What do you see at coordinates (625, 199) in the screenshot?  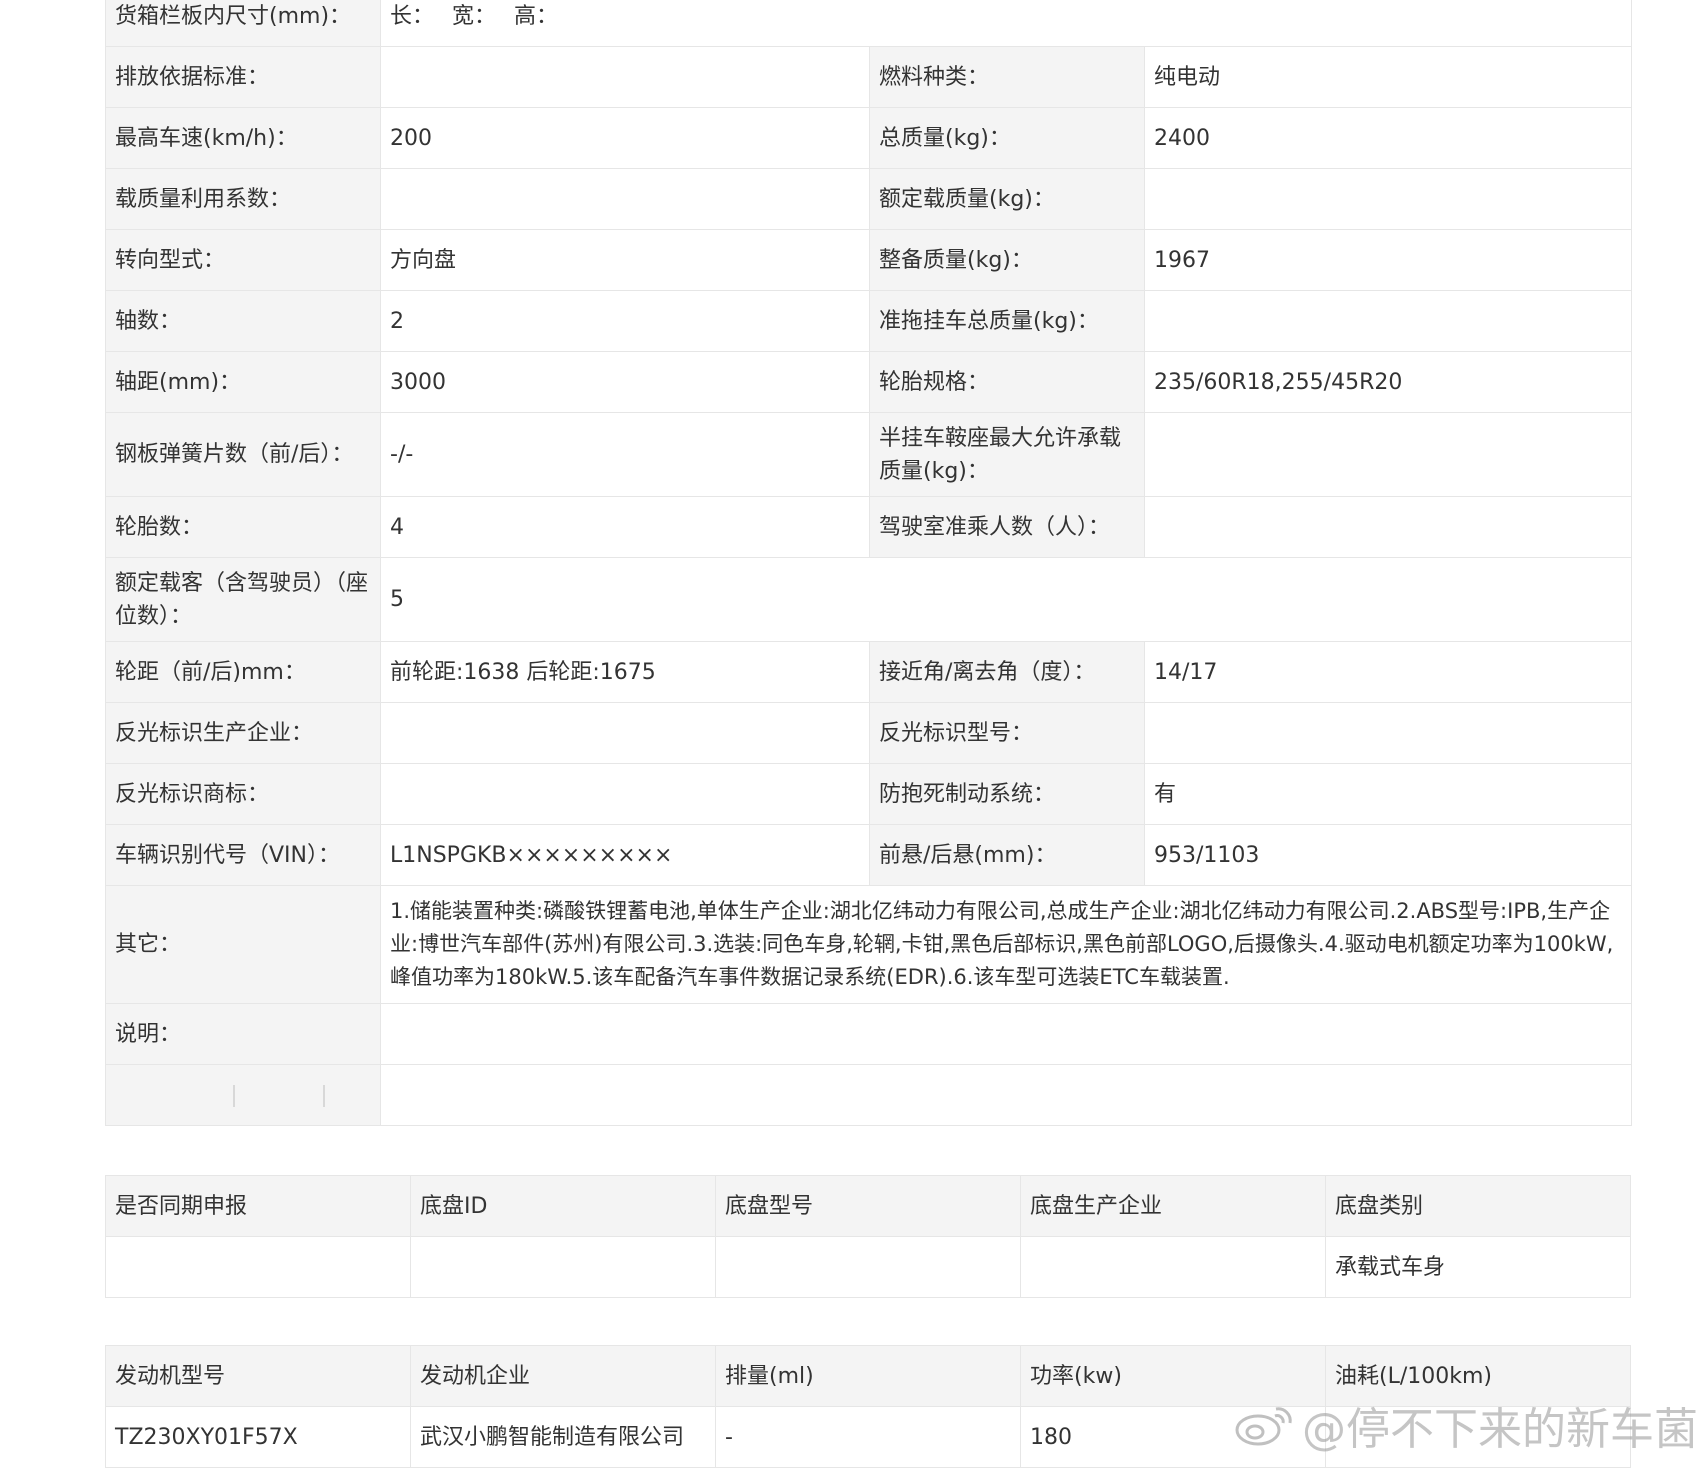 I see `load-util-value` at bounding box center [625, 199].